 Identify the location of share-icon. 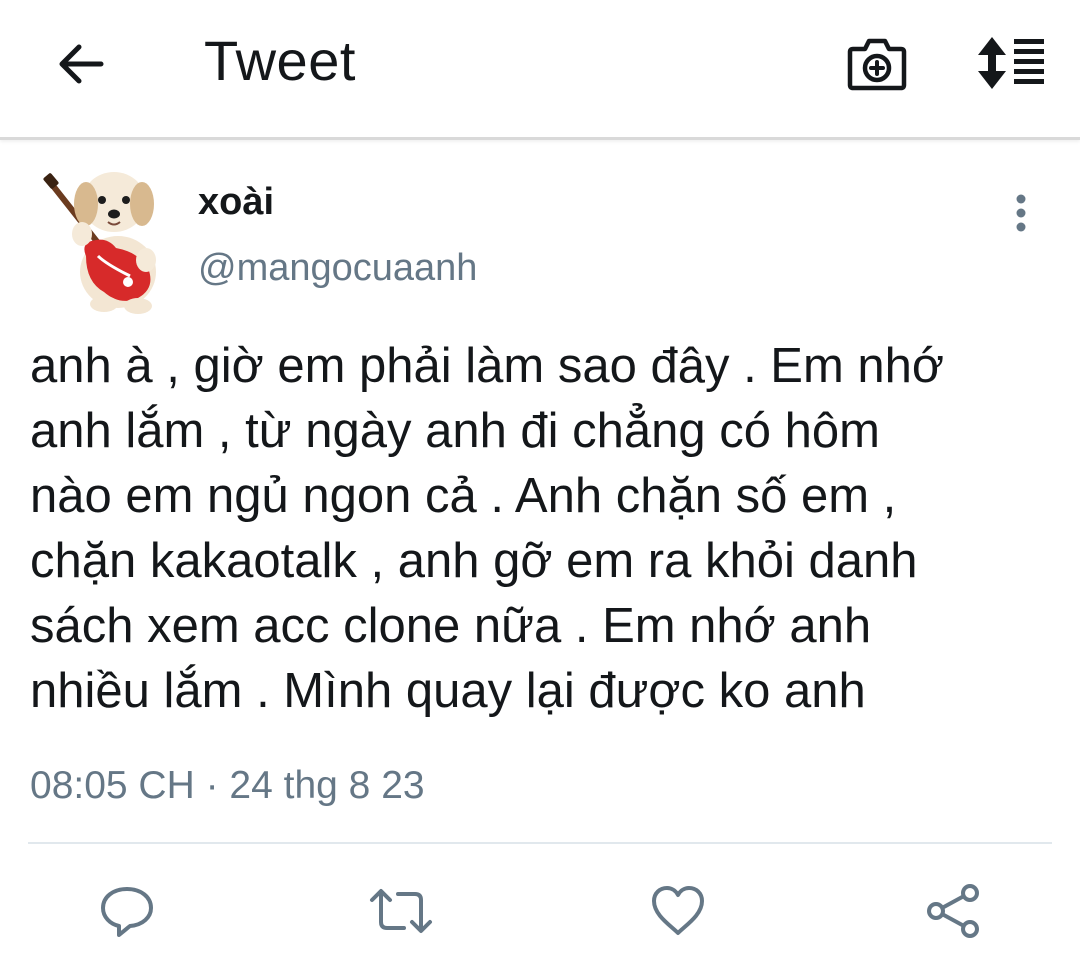
(953, 911).